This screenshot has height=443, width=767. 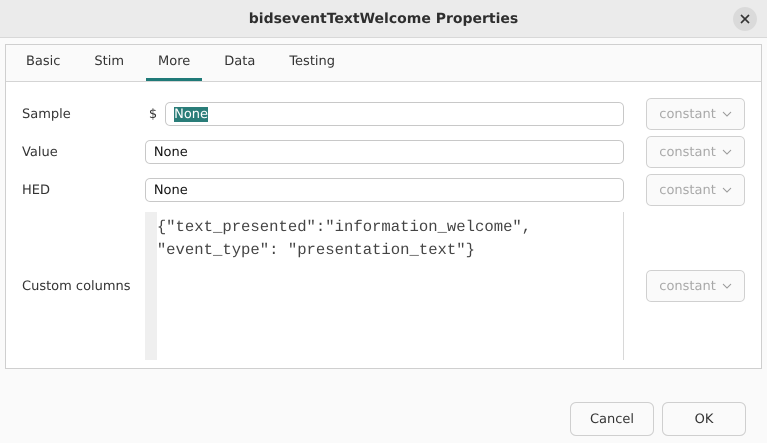 I want to click on close-button, so click(x=745, y=19).